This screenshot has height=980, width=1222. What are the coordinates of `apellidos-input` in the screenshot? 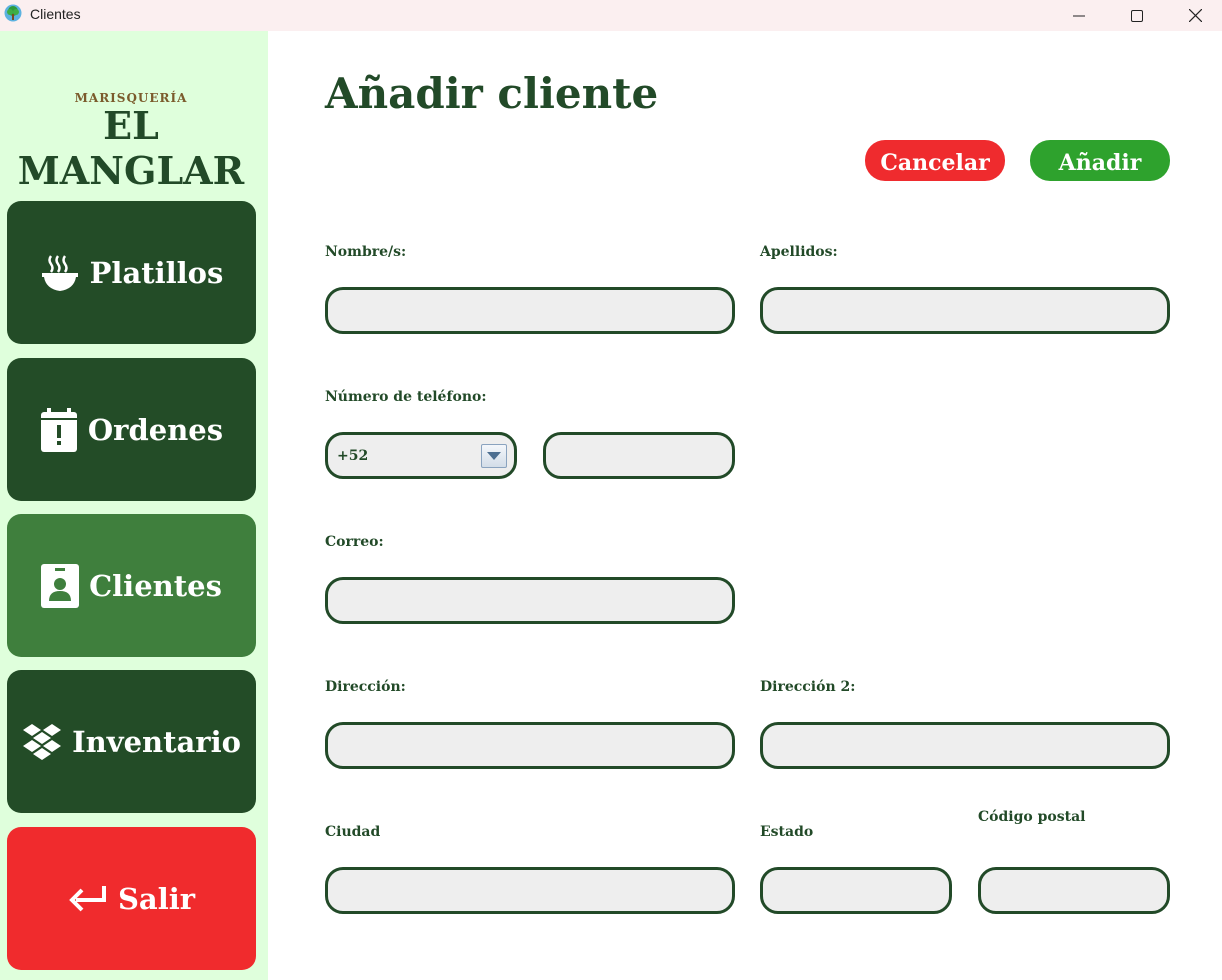 It's located at (965, 310).